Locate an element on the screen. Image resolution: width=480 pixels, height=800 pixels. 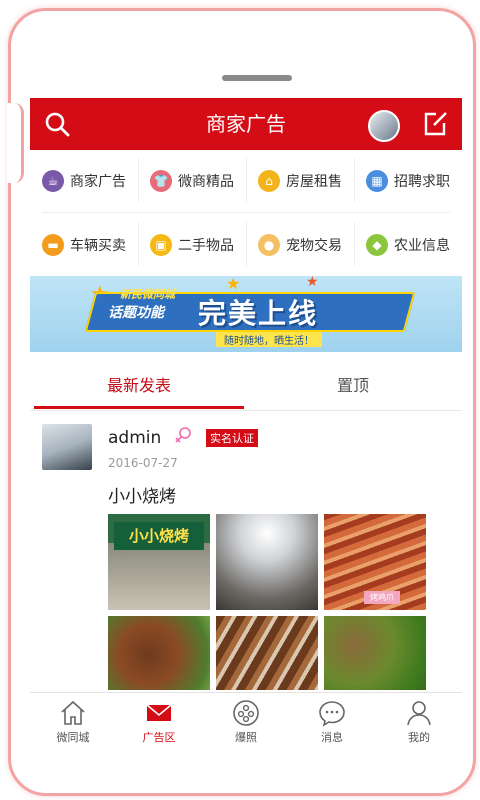
bottom-nav: 微同城 广告区 爆照 消息 我的 is located at coordinates (246, 721).